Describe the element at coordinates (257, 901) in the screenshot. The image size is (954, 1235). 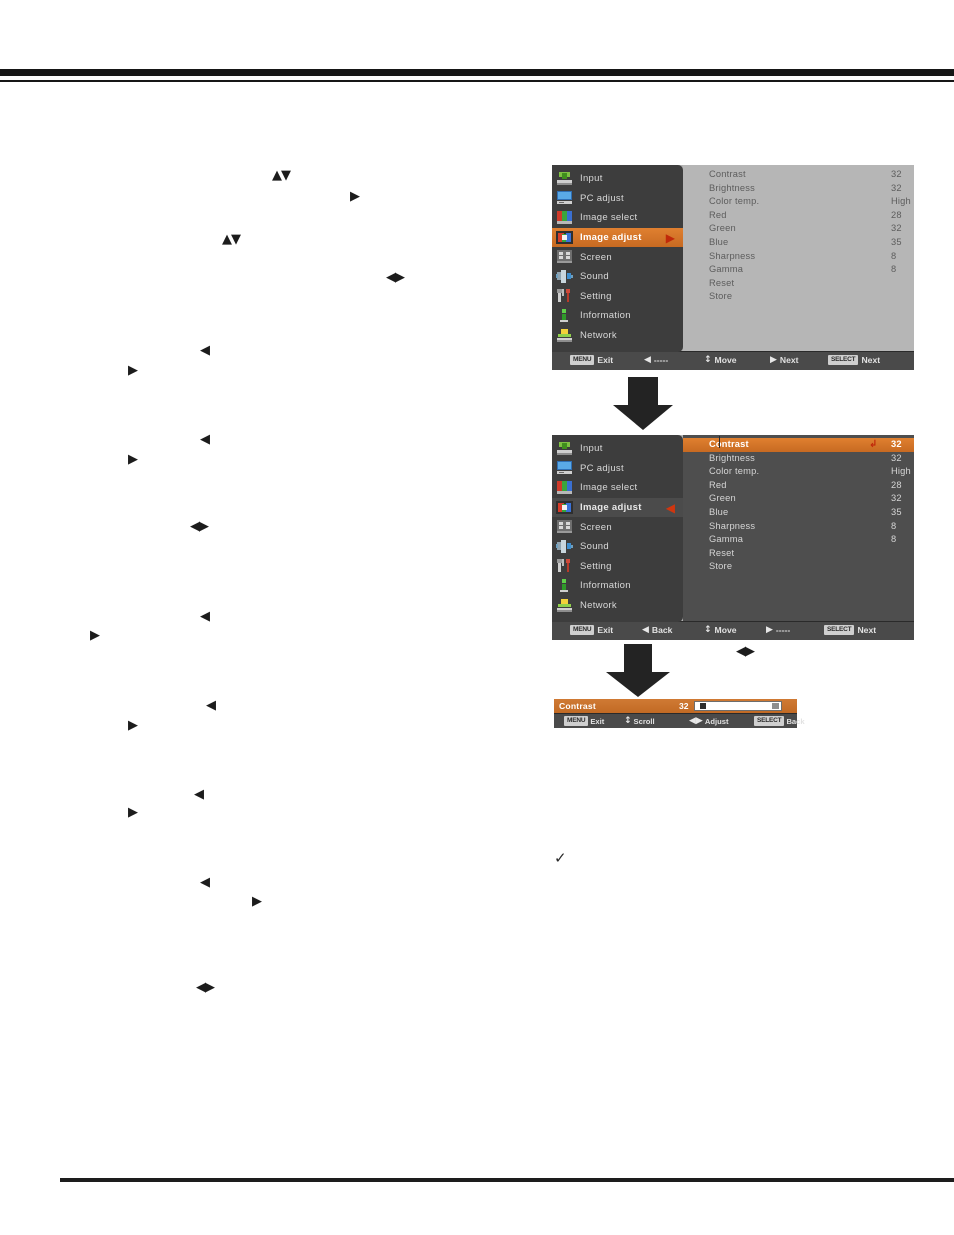
I see `glyph-right-7: ▶` at that location.